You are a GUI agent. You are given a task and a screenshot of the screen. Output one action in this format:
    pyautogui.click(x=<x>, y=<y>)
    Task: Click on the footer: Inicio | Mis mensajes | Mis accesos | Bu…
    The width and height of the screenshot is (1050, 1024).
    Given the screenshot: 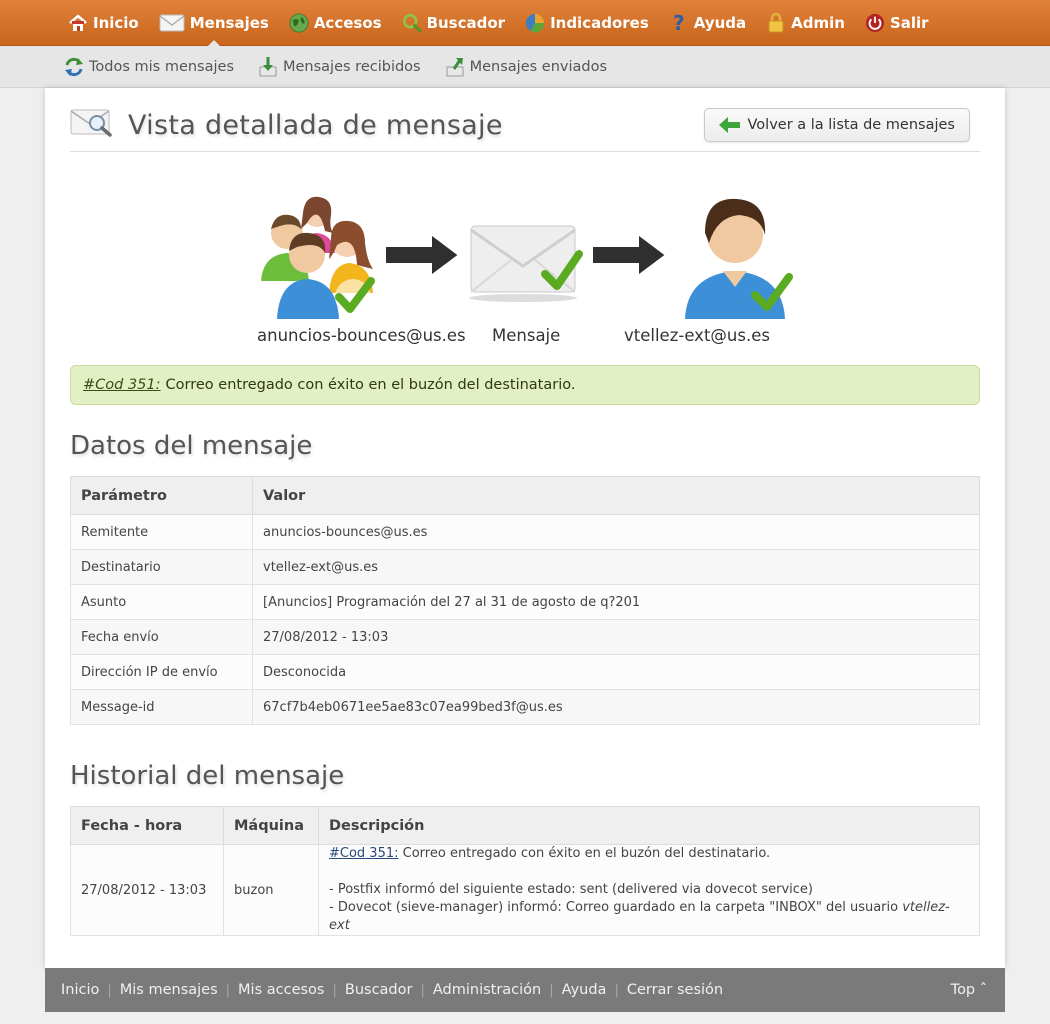 What is the action you would take?
    pyautogui.click(x=525, y=990)
    